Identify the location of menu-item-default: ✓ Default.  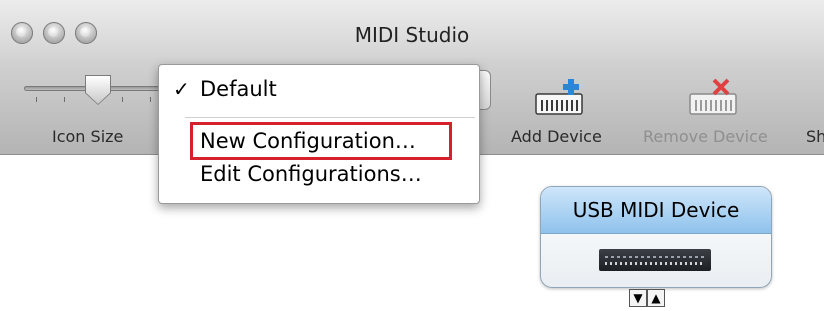
(319, 92).